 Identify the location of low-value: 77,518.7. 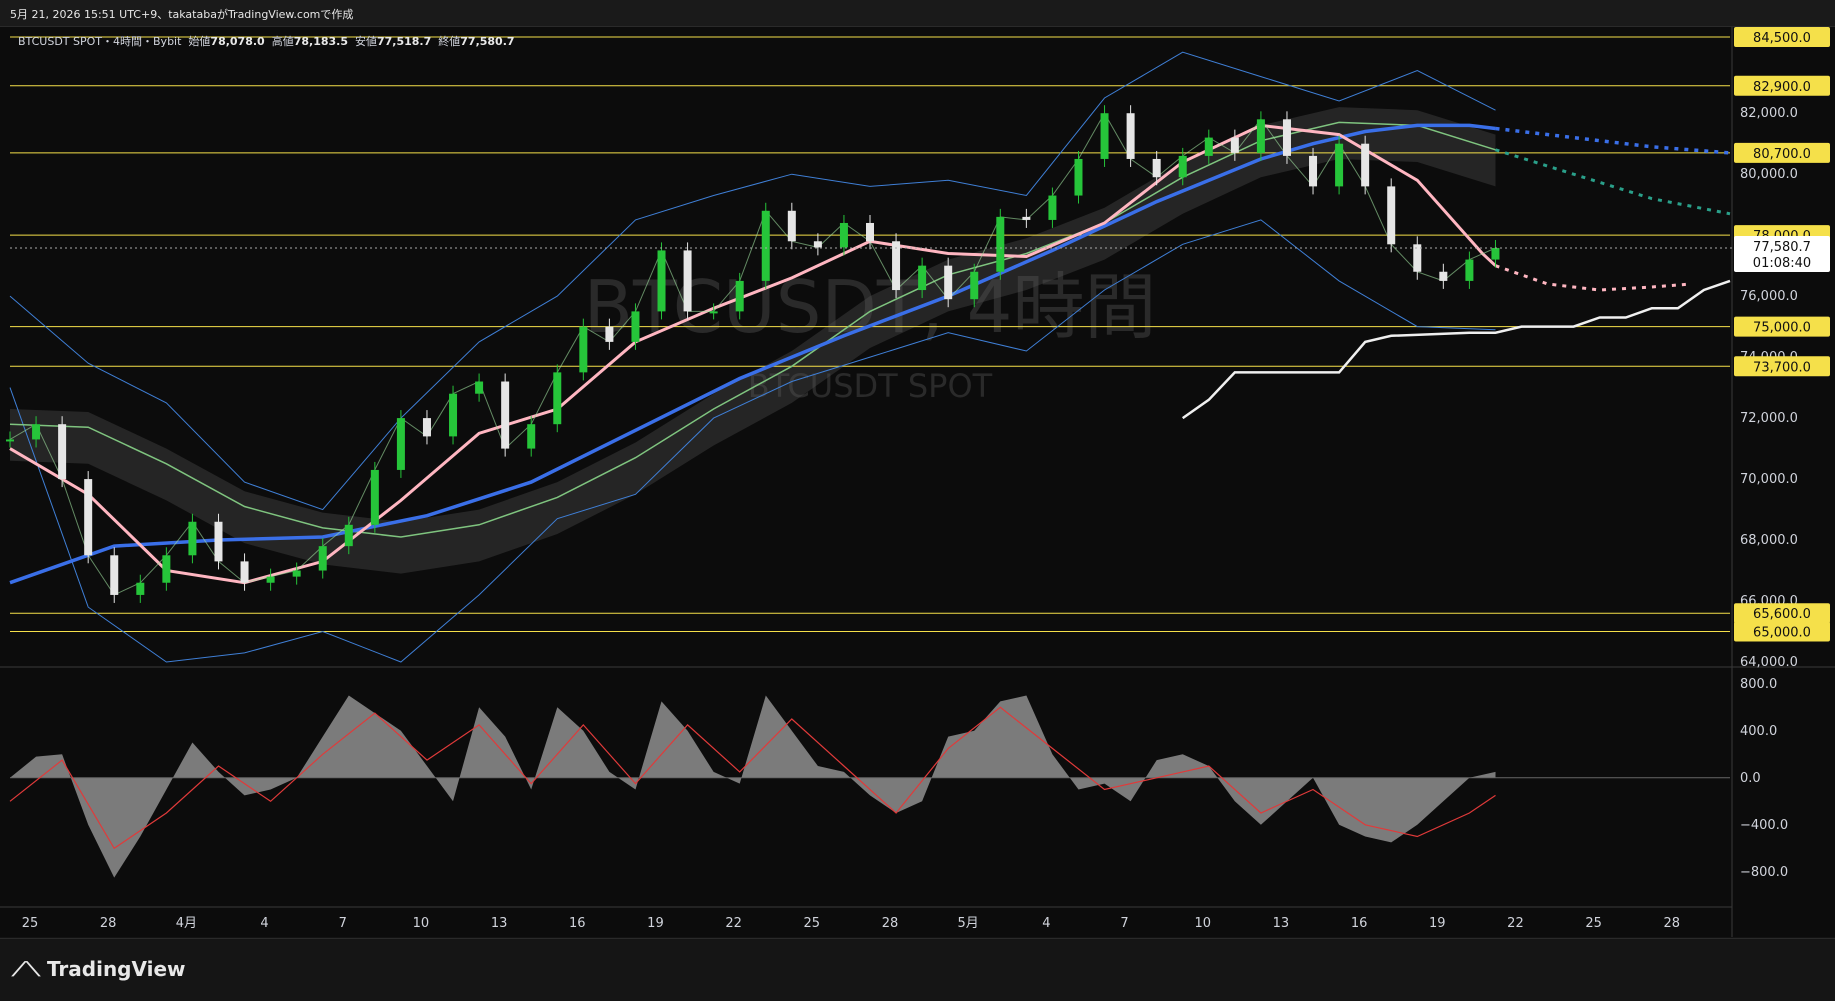
(404, 41).